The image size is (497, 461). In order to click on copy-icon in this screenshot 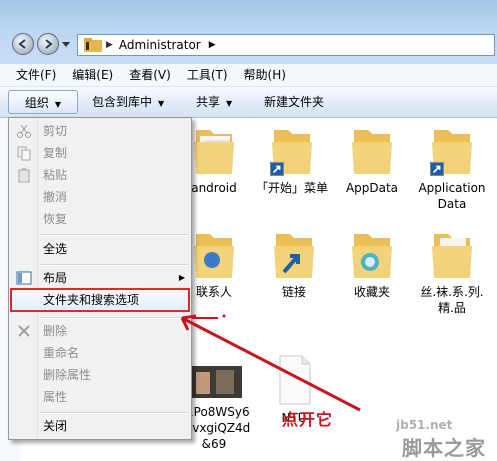, I will do `click(24, 153)`.